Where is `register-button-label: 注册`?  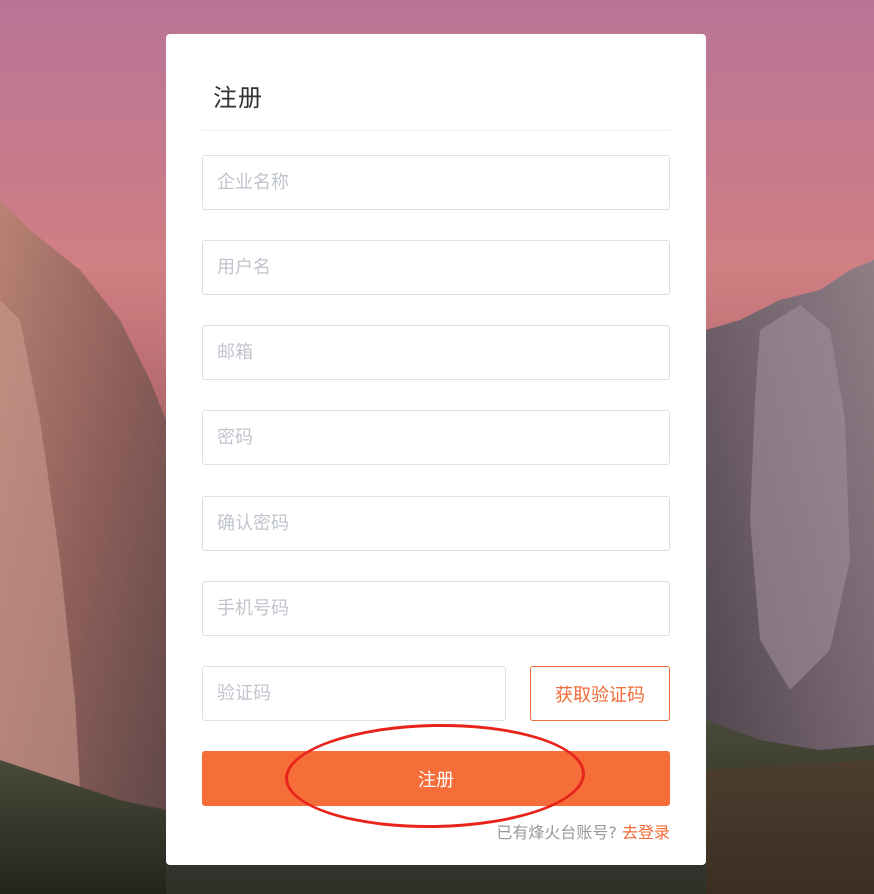 register-button-label: 注册 is located at coordinates (436, 780).